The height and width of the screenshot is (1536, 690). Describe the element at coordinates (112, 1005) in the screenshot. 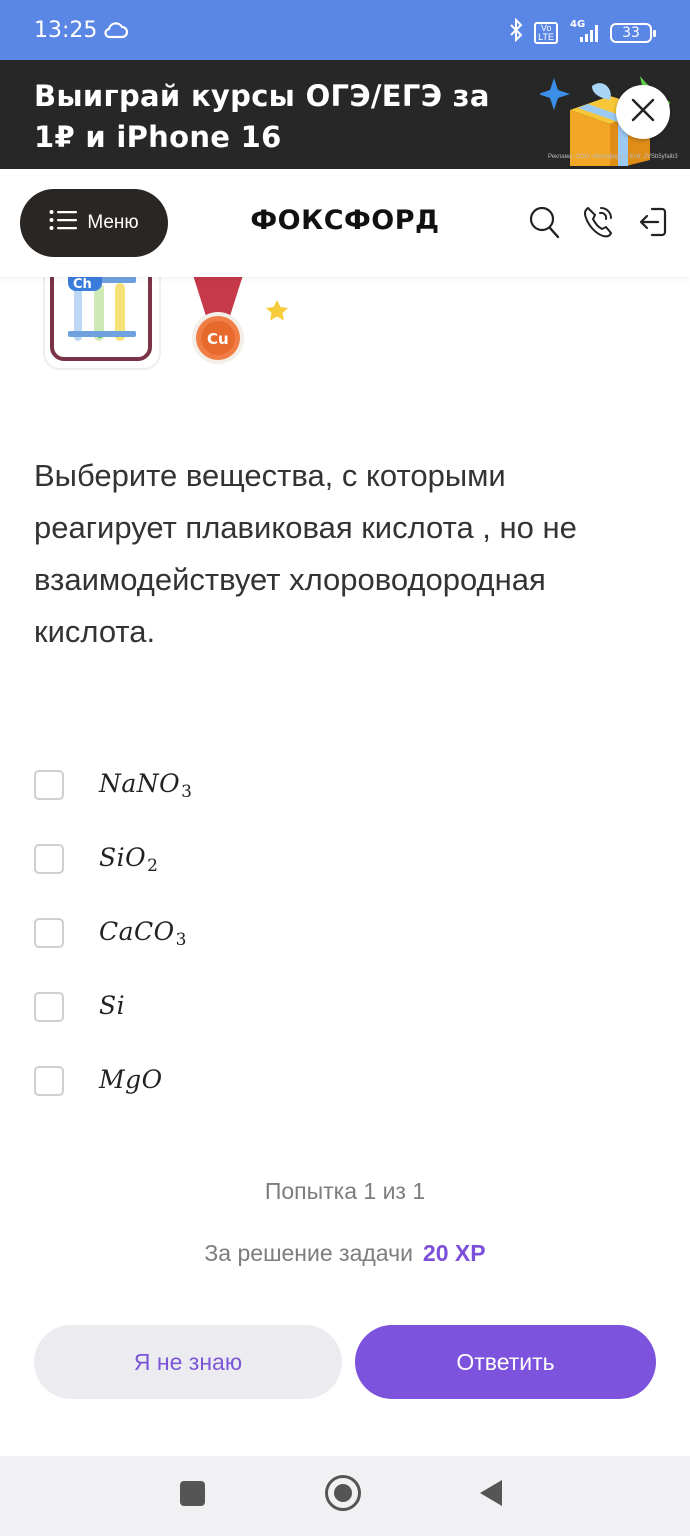

I see `option-formula: Si` at that location.